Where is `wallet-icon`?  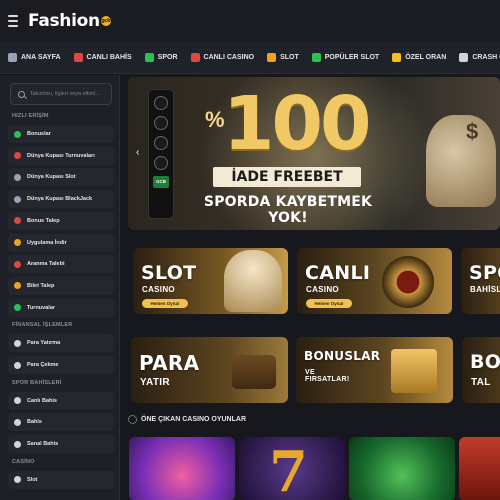
wallet-icon is located at coordinates (254, 372).